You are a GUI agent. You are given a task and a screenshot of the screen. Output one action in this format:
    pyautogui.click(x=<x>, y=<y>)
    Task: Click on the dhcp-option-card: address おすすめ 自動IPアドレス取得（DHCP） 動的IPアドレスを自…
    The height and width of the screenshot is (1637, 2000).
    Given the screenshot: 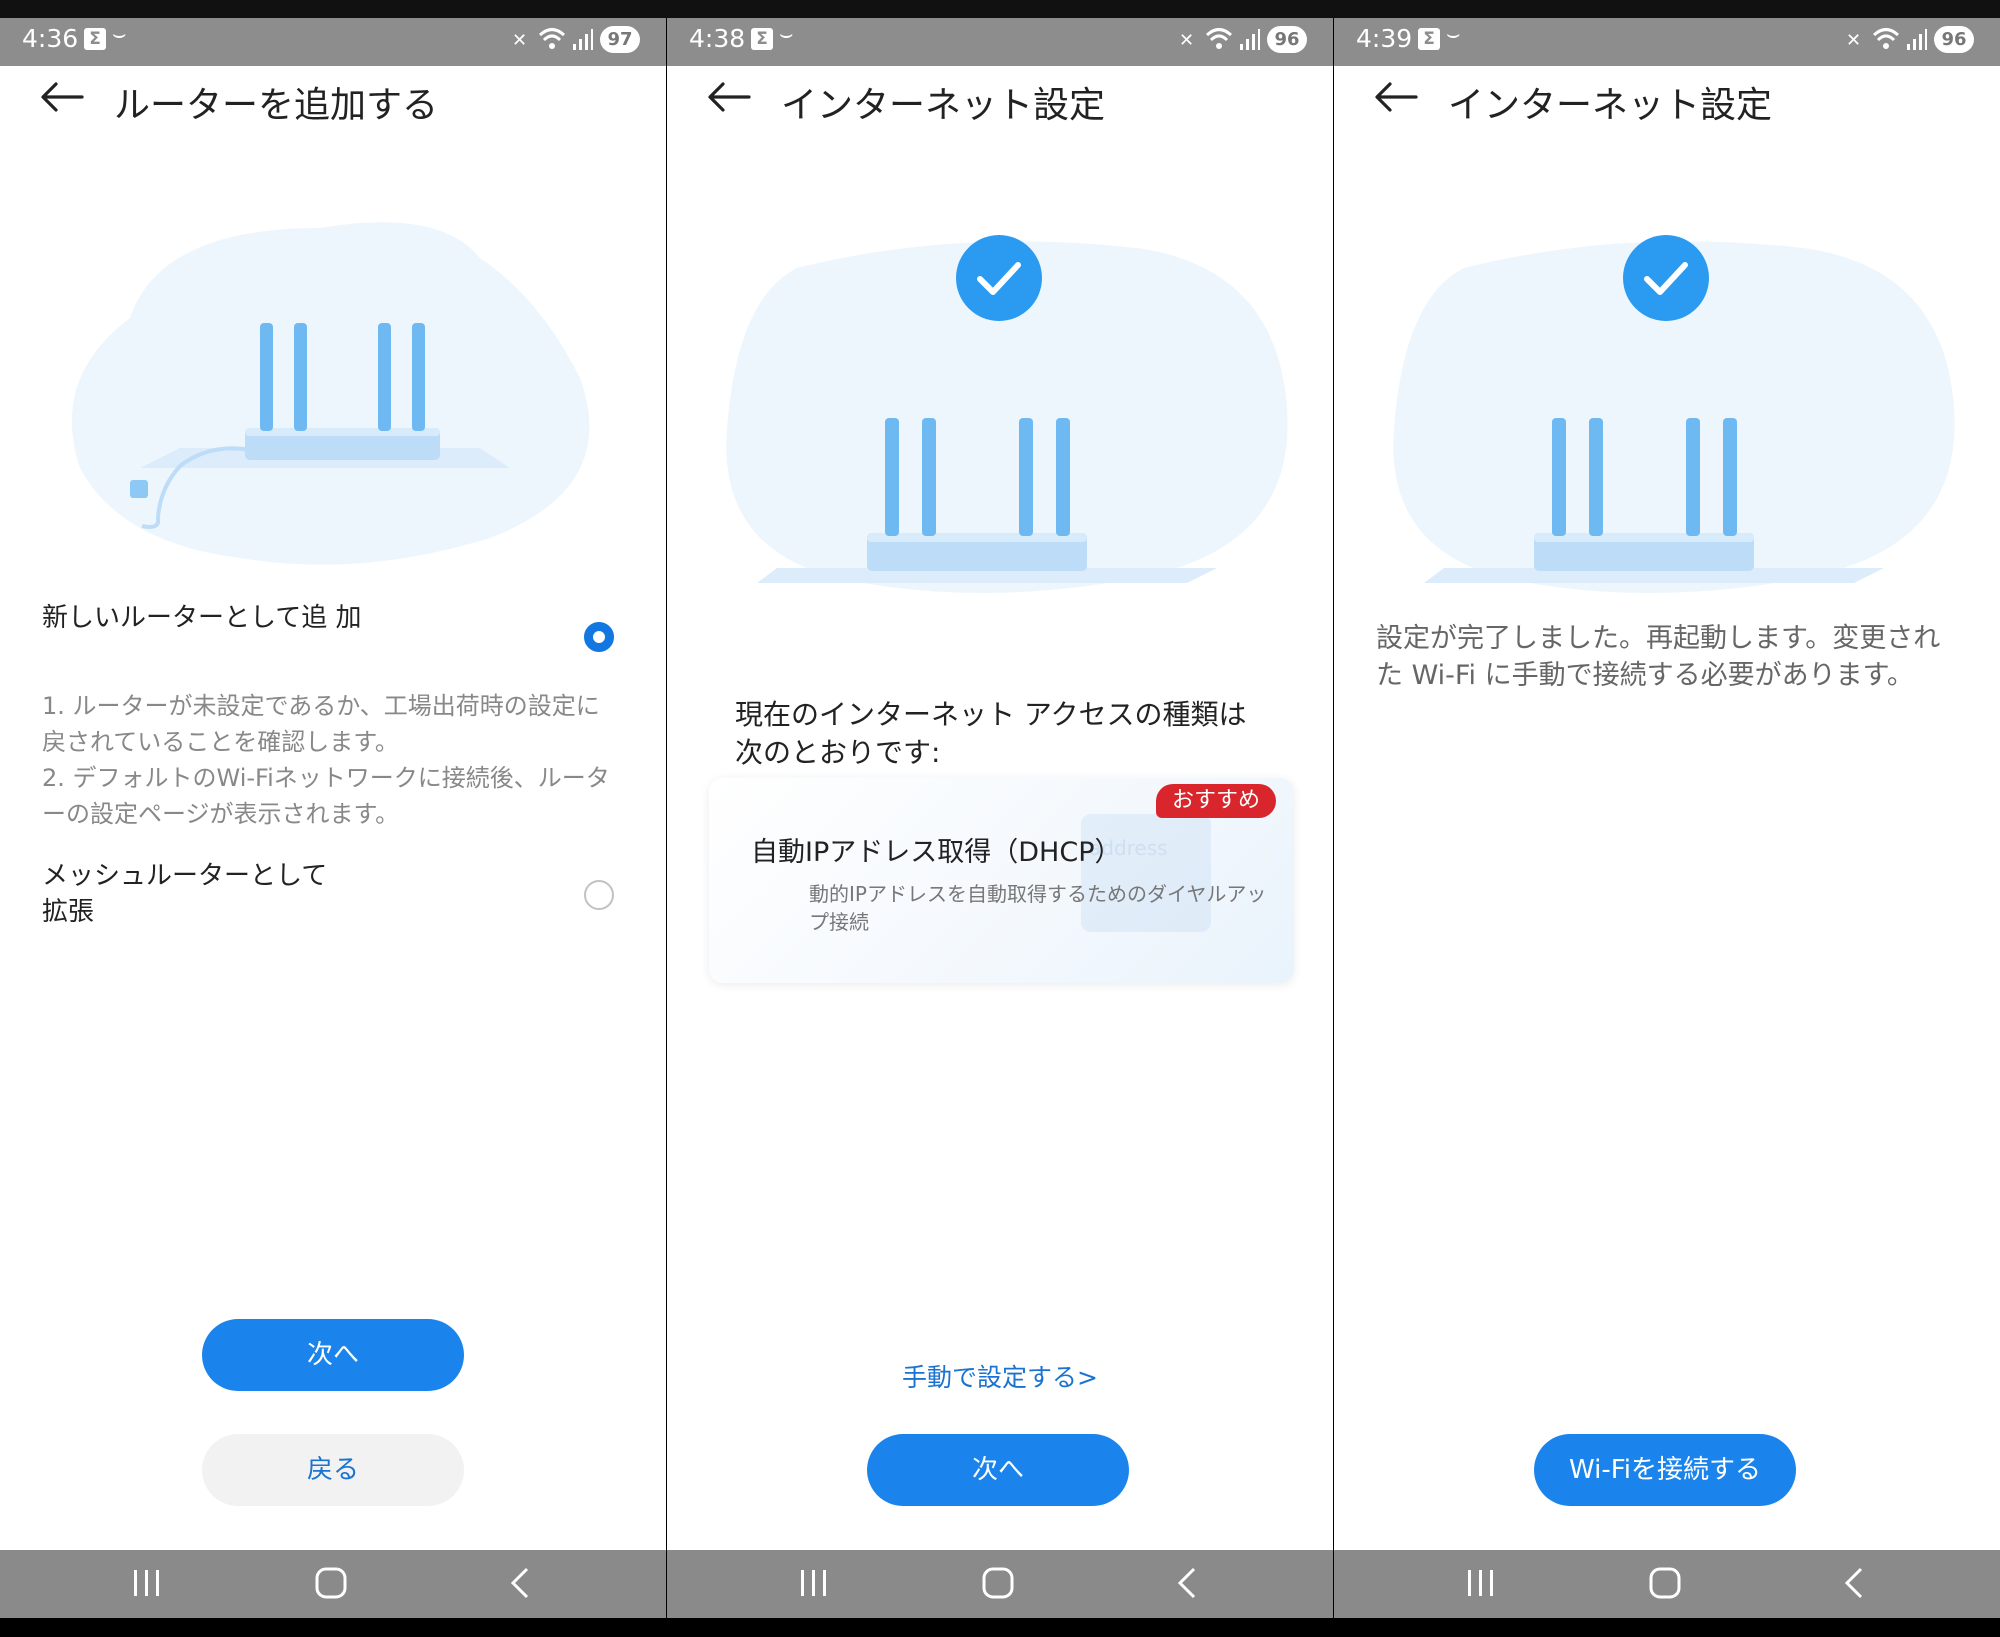 What is the action you would take?
    pyautogui.click(x=1001, y=880)
    